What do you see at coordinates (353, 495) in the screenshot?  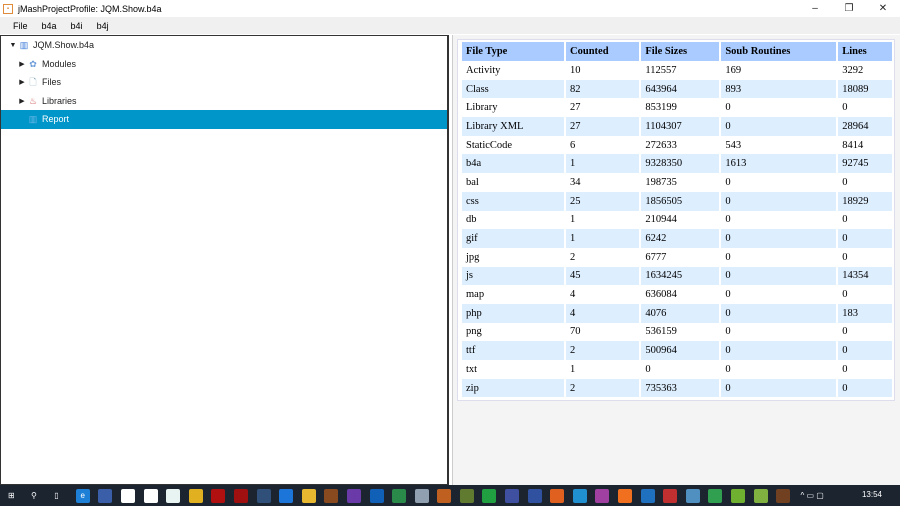 I see `visual-studio-icon` at bounding box center [353, 495].